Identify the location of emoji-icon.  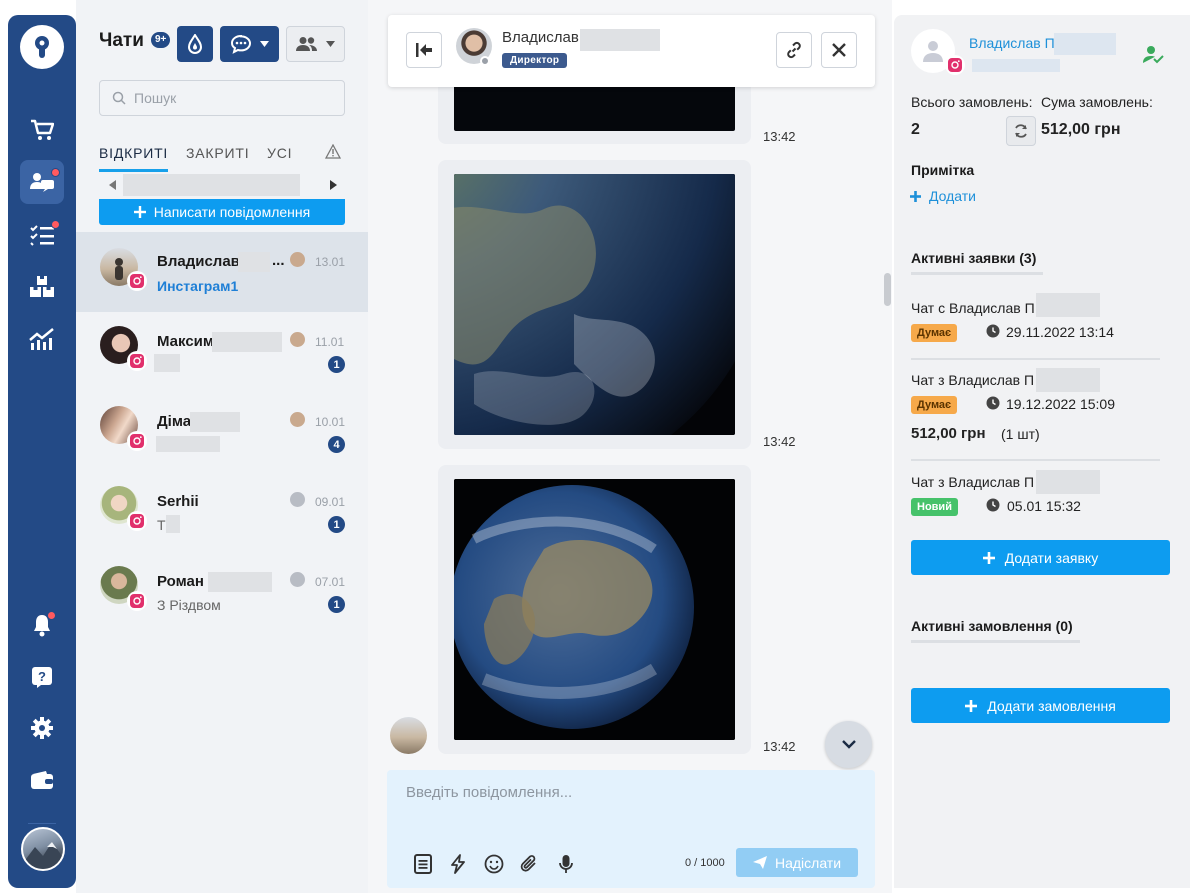
(494, 864).